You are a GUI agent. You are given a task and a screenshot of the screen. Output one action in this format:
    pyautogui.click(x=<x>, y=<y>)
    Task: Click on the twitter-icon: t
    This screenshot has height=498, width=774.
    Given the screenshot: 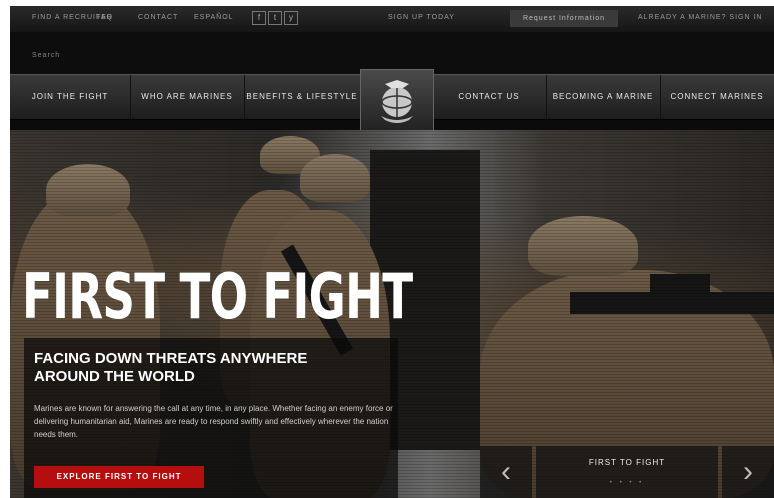 What is the action you would take?
    pyautogui.click(x=275, y=18)
    